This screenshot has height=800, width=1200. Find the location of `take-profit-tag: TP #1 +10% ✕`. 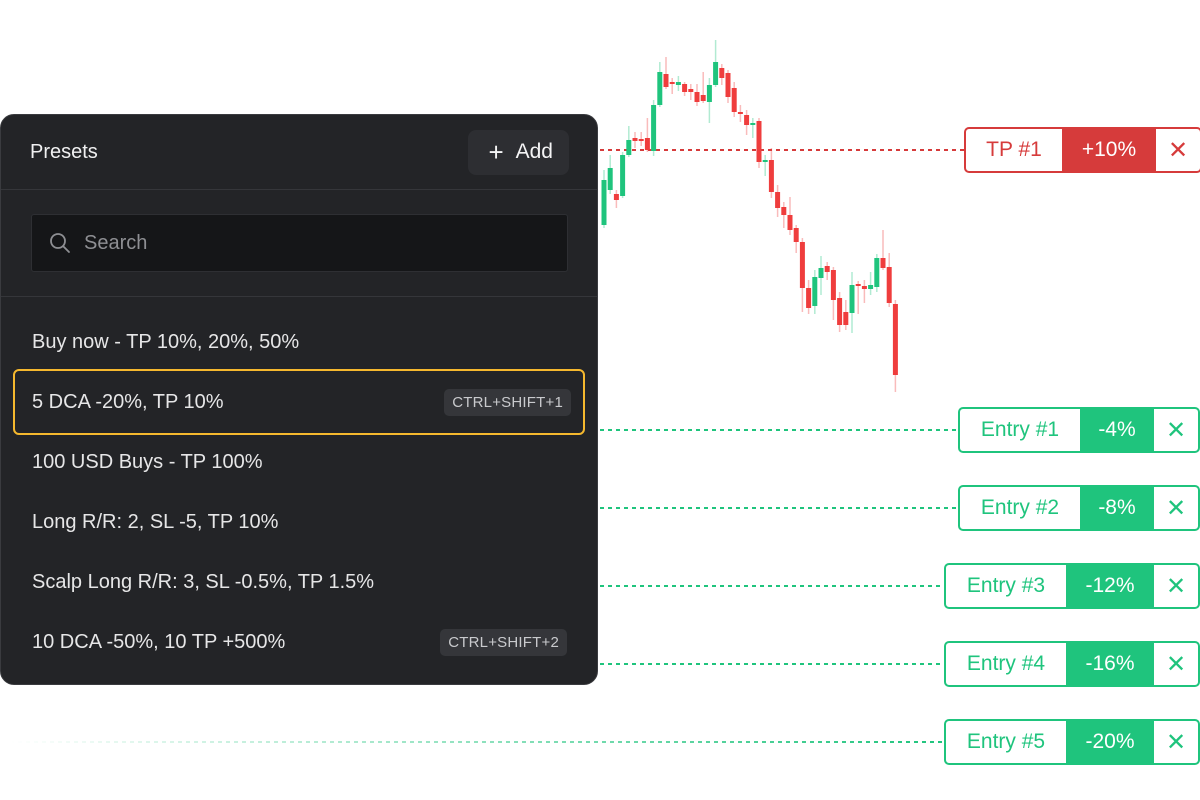

take-profit-tag: TP #1 +10% ✕ is located at coordinates (1082, 150).